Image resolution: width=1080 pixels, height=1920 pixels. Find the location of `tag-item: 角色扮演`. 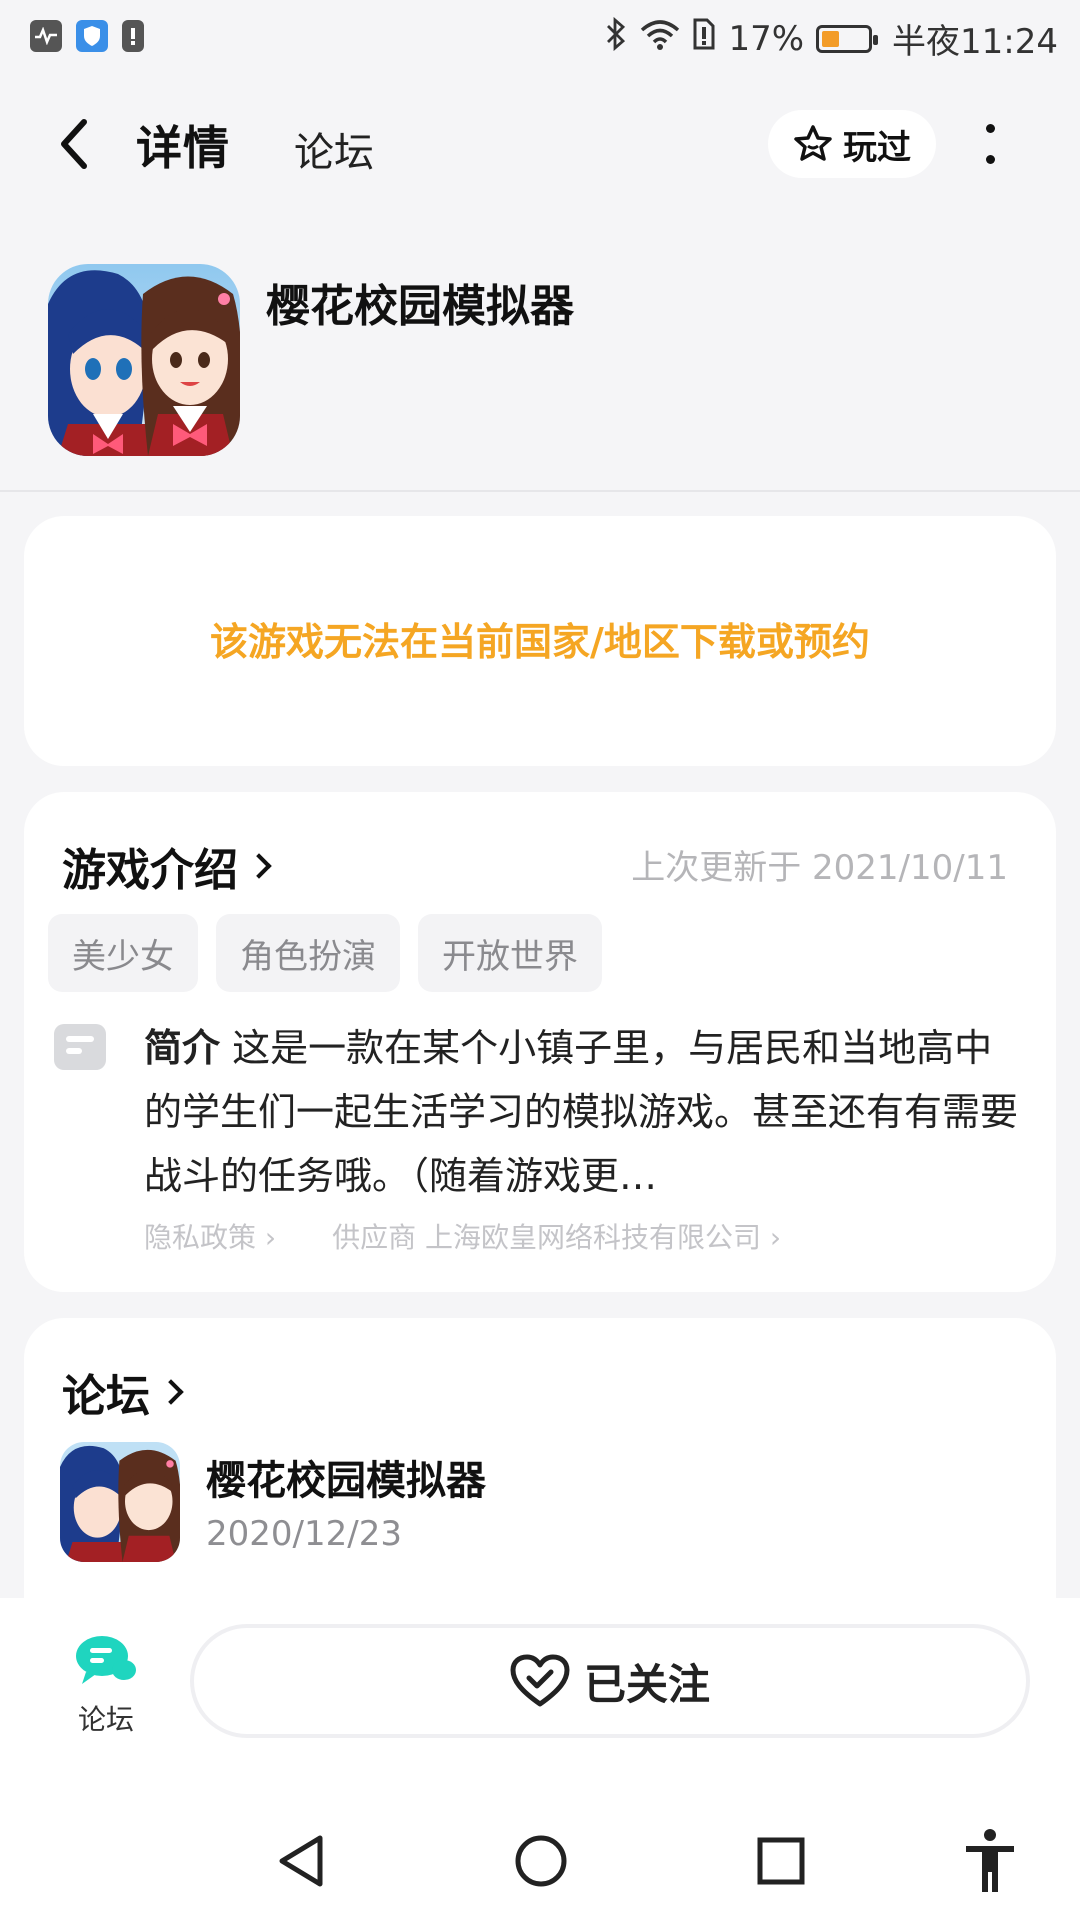

tag-item: 角色扮演 is located at coordinates (308, 953).